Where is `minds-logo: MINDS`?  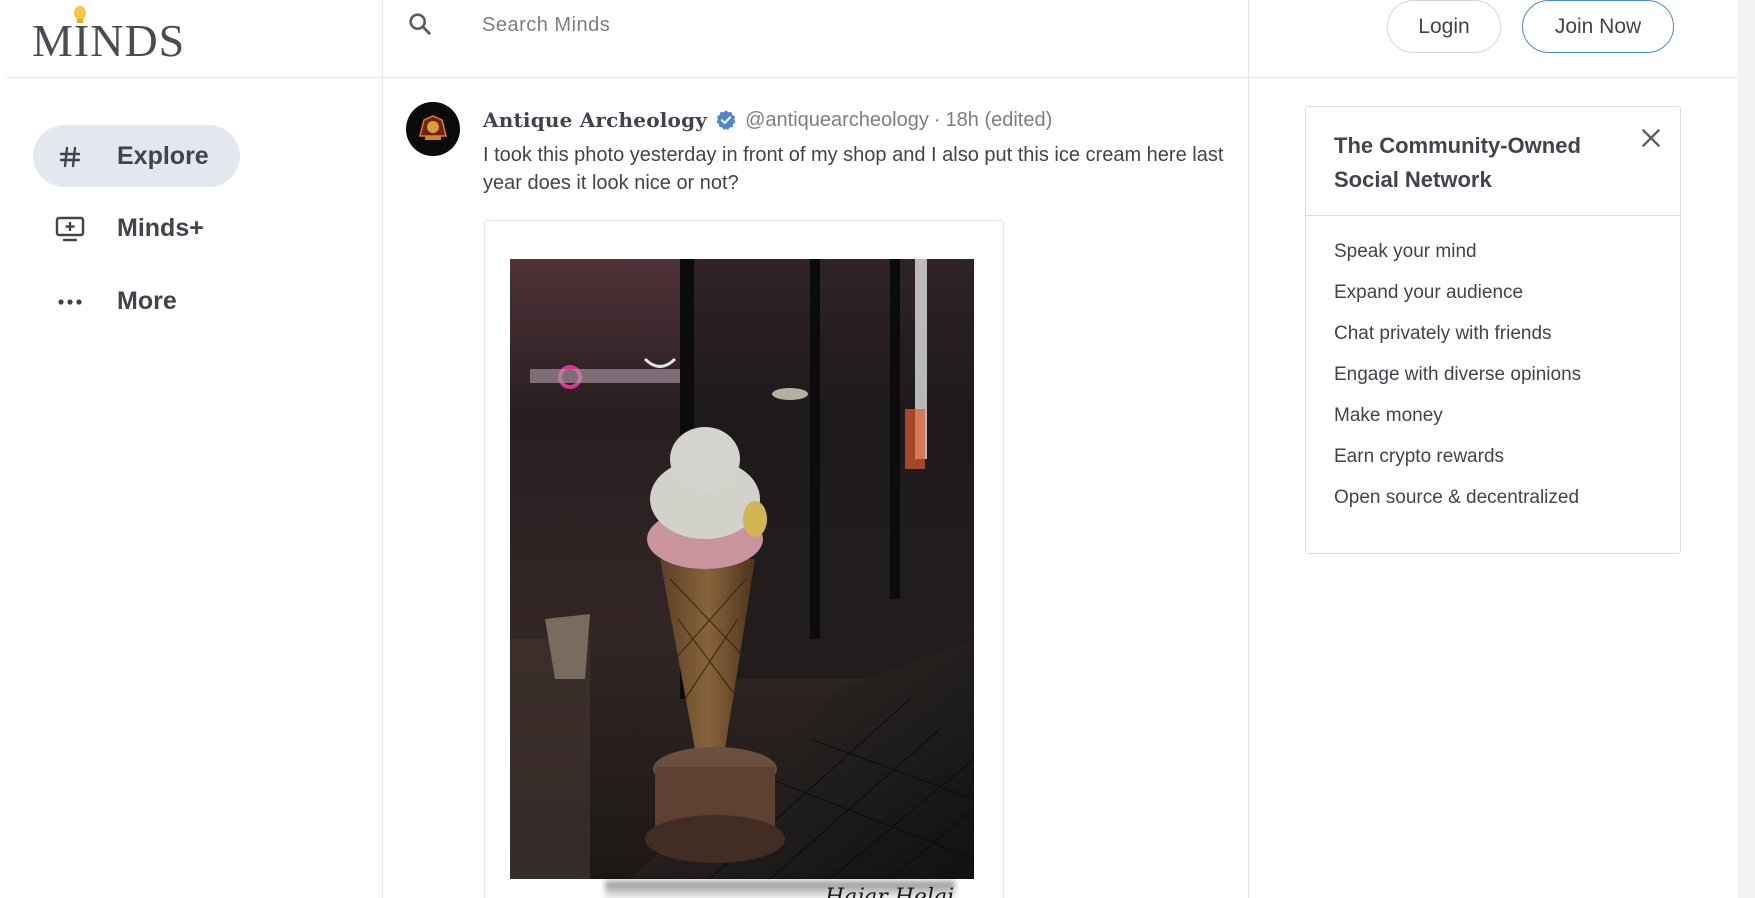 minds-logo: MINDS is located at coordinates (112, 35).